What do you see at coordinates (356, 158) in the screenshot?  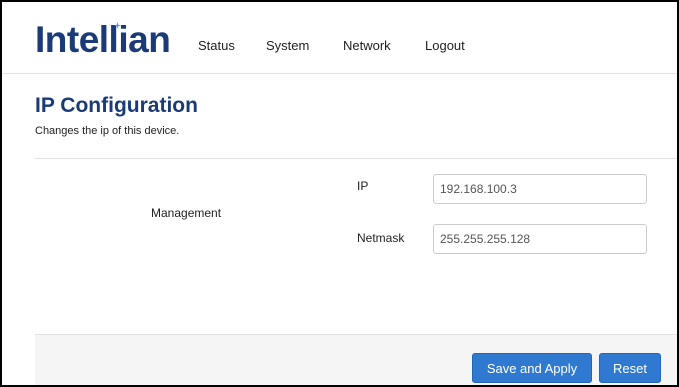 I see `section-divider` at bounding box center [356, 158].